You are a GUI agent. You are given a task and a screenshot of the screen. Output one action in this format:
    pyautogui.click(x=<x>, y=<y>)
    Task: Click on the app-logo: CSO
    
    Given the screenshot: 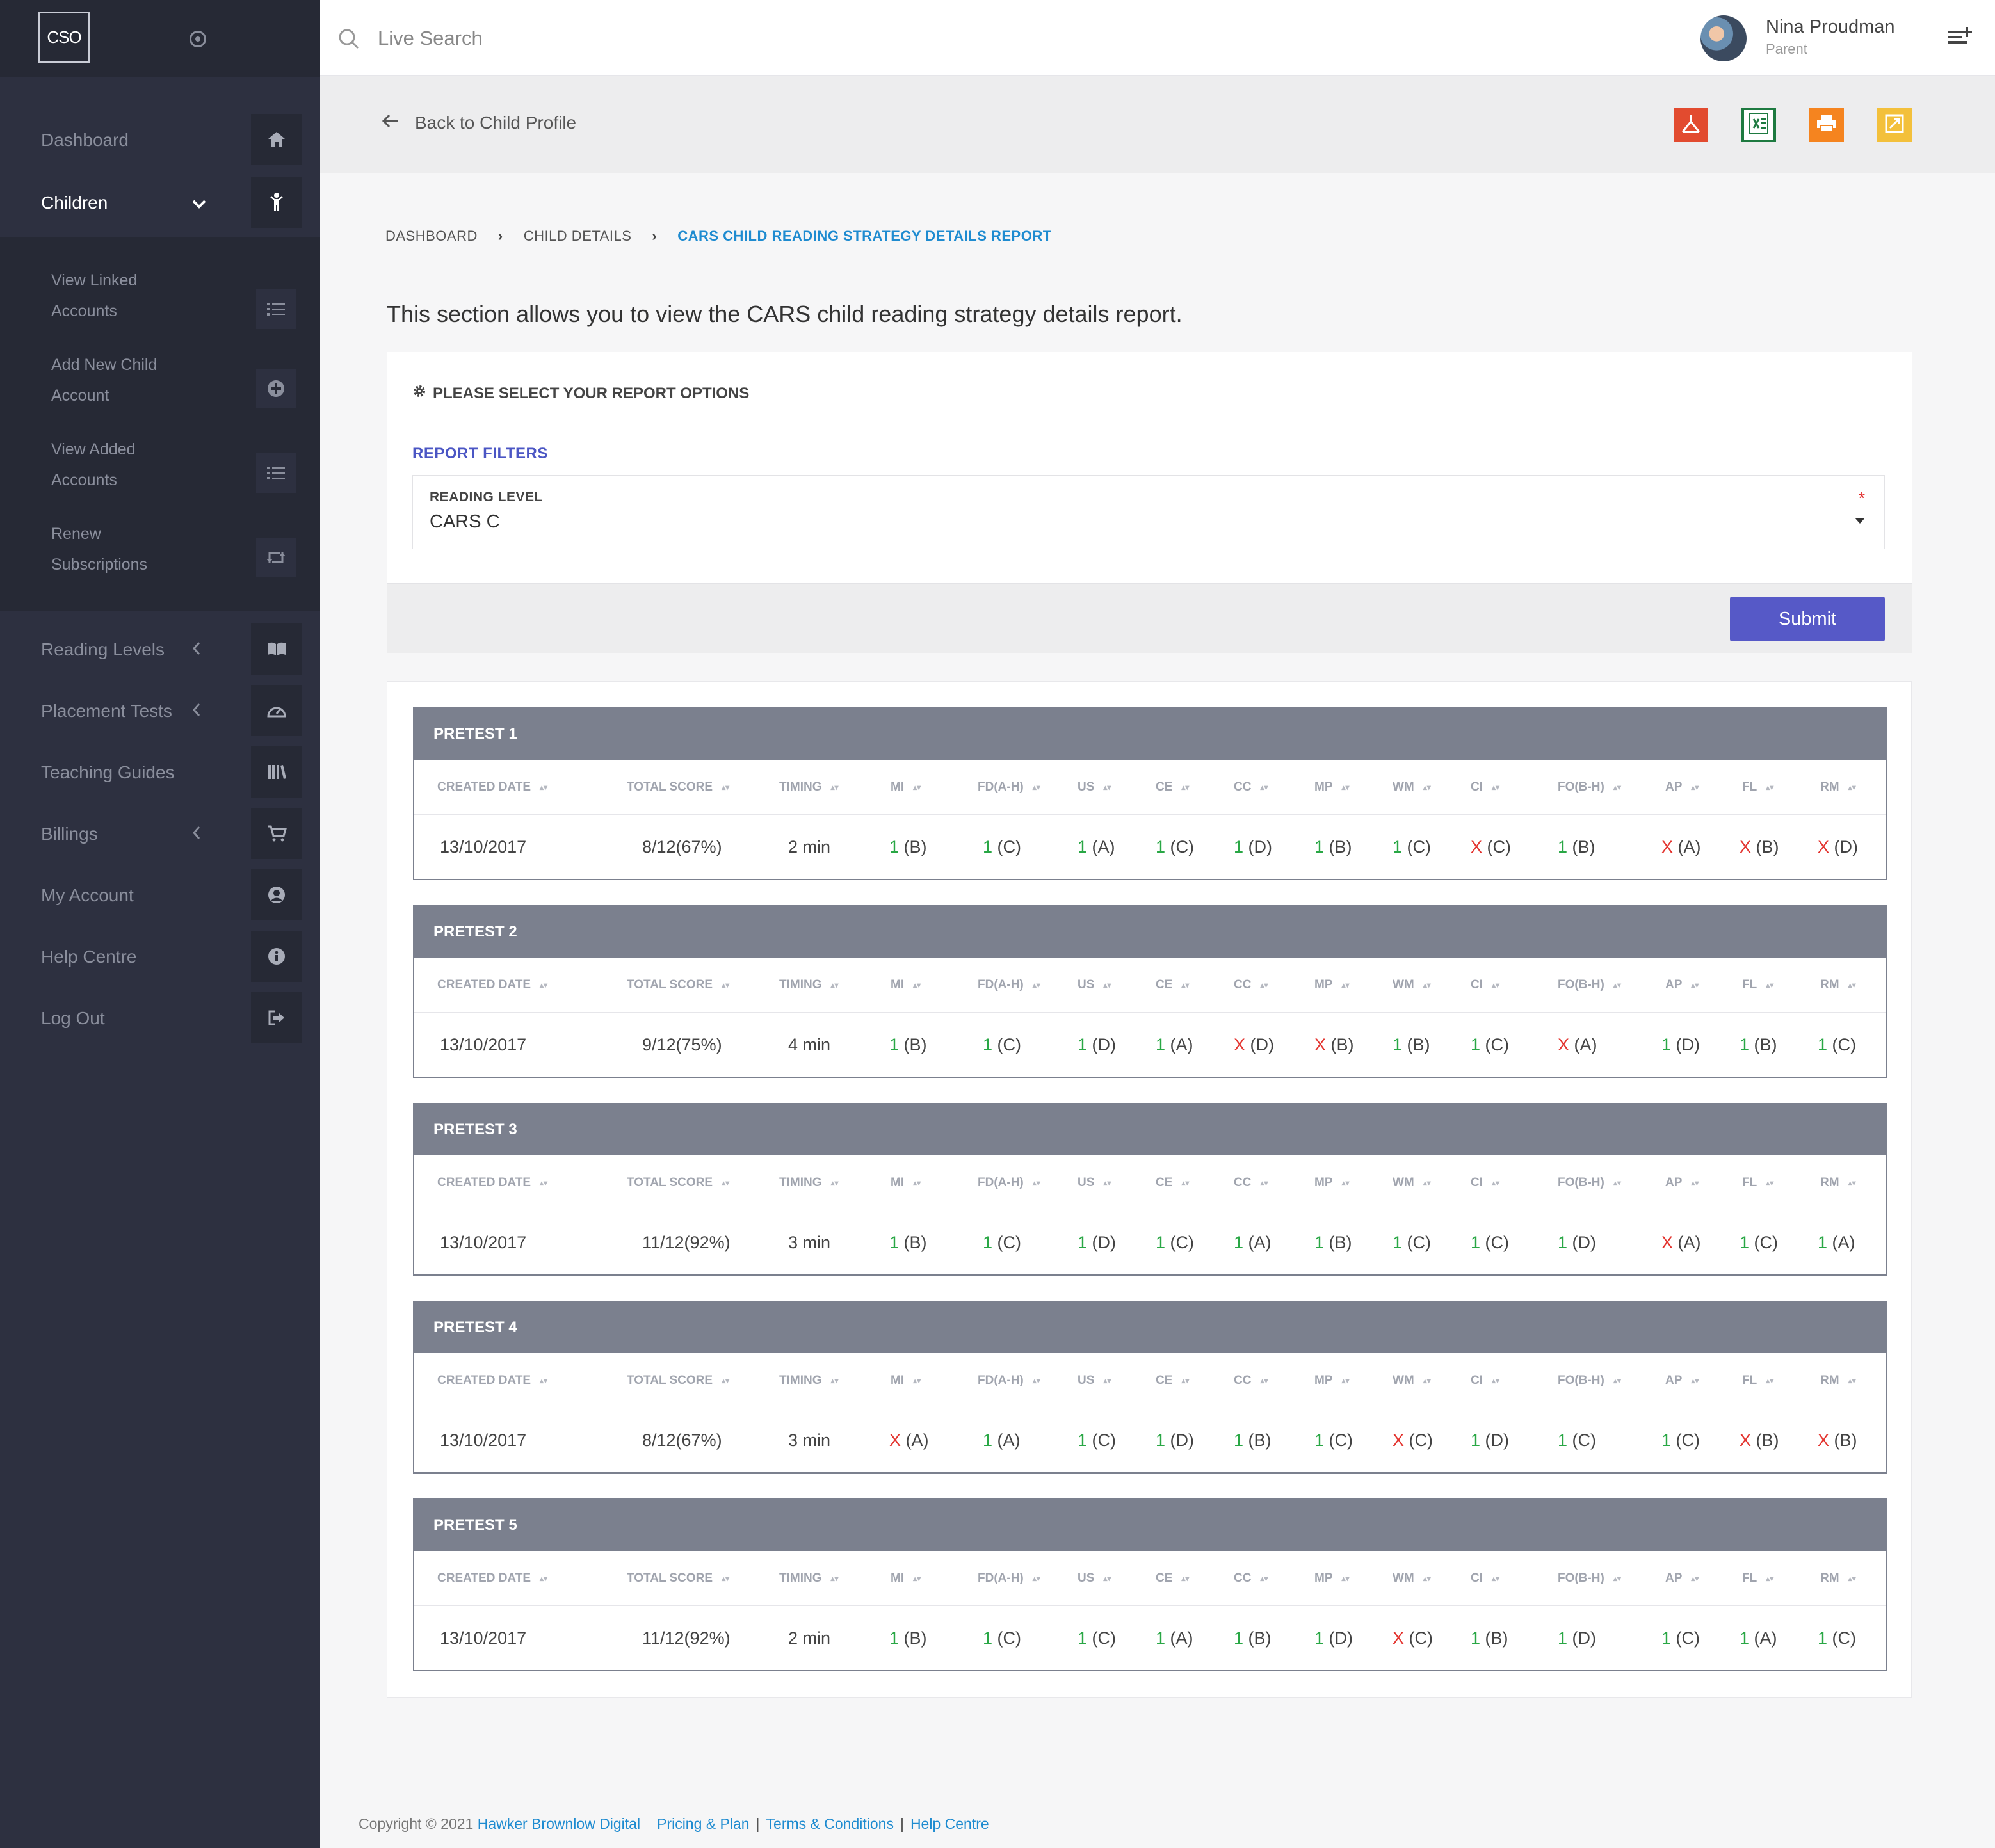 What is the action you would take?
    pyautogui.click(x=64, y=37)
    